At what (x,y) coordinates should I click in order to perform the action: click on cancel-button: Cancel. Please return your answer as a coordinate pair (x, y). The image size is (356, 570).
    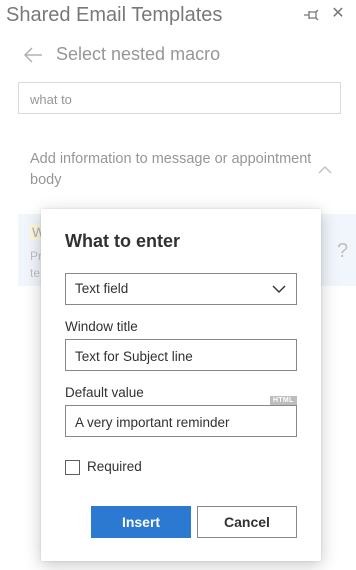
    Looking at the image, I should click on (247, 522).